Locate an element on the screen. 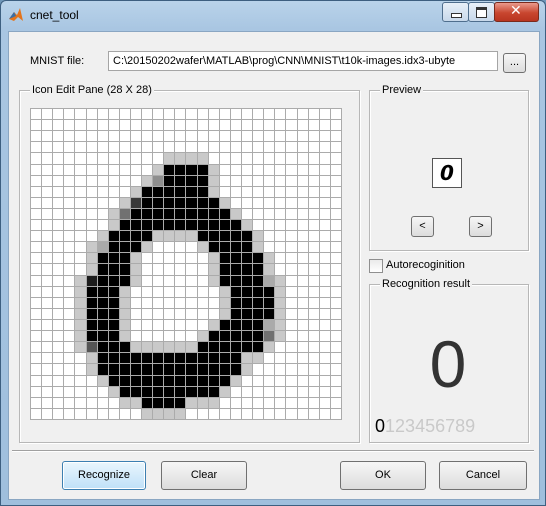  maximize-button is located at coordinates (481, 12).